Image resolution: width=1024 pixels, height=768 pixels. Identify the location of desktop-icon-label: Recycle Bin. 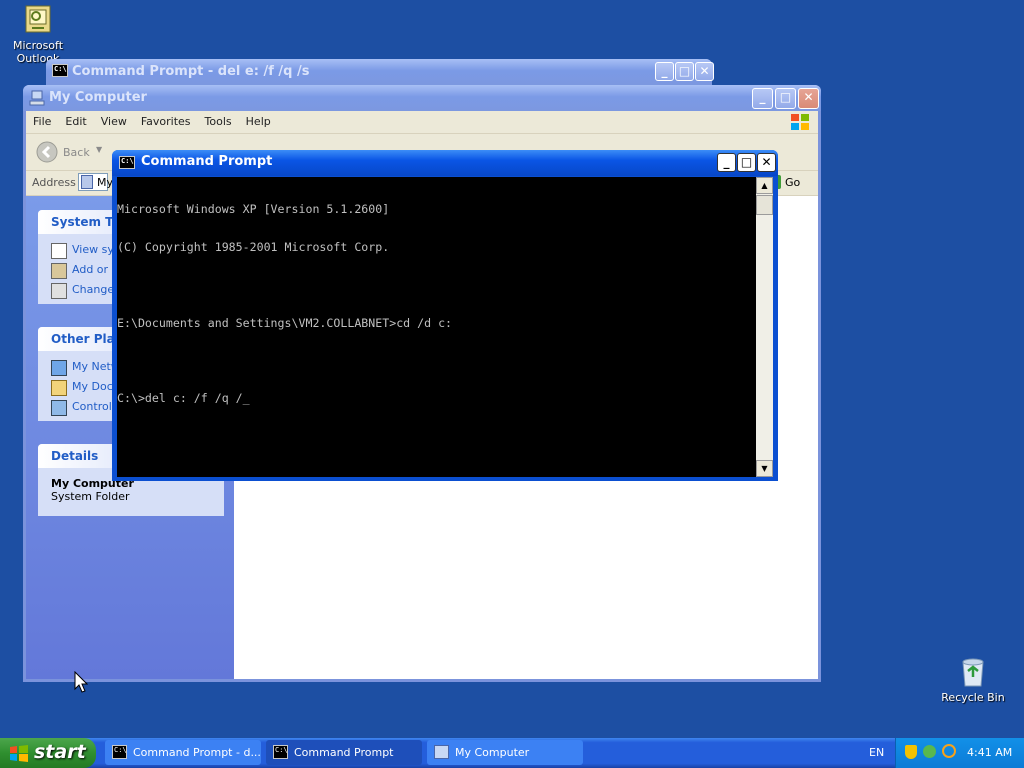
(973, 697).